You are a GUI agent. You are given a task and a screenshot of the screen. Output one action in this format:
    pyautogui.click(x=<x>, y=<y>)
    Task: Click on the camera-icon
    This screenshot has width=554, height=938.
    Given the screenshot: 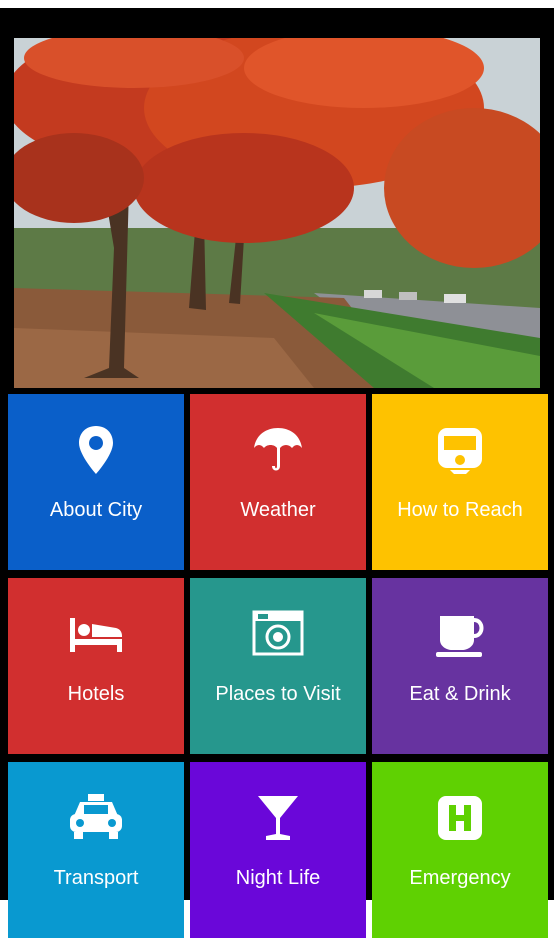 What is the action you would take?
    pyautogui.click(x=278, y=634)
    